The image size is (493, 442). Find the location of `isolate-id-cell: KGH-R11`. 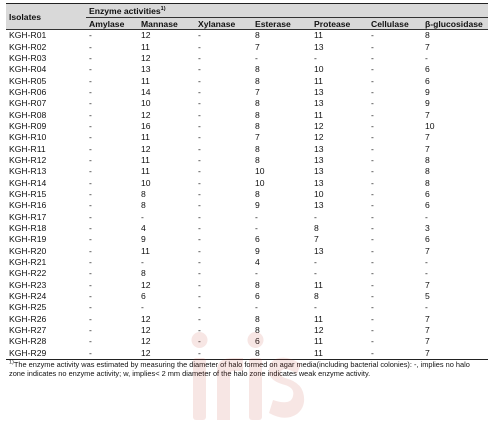

isolate-id-cell: KGH-R11 is located at coordinates (27, 148).